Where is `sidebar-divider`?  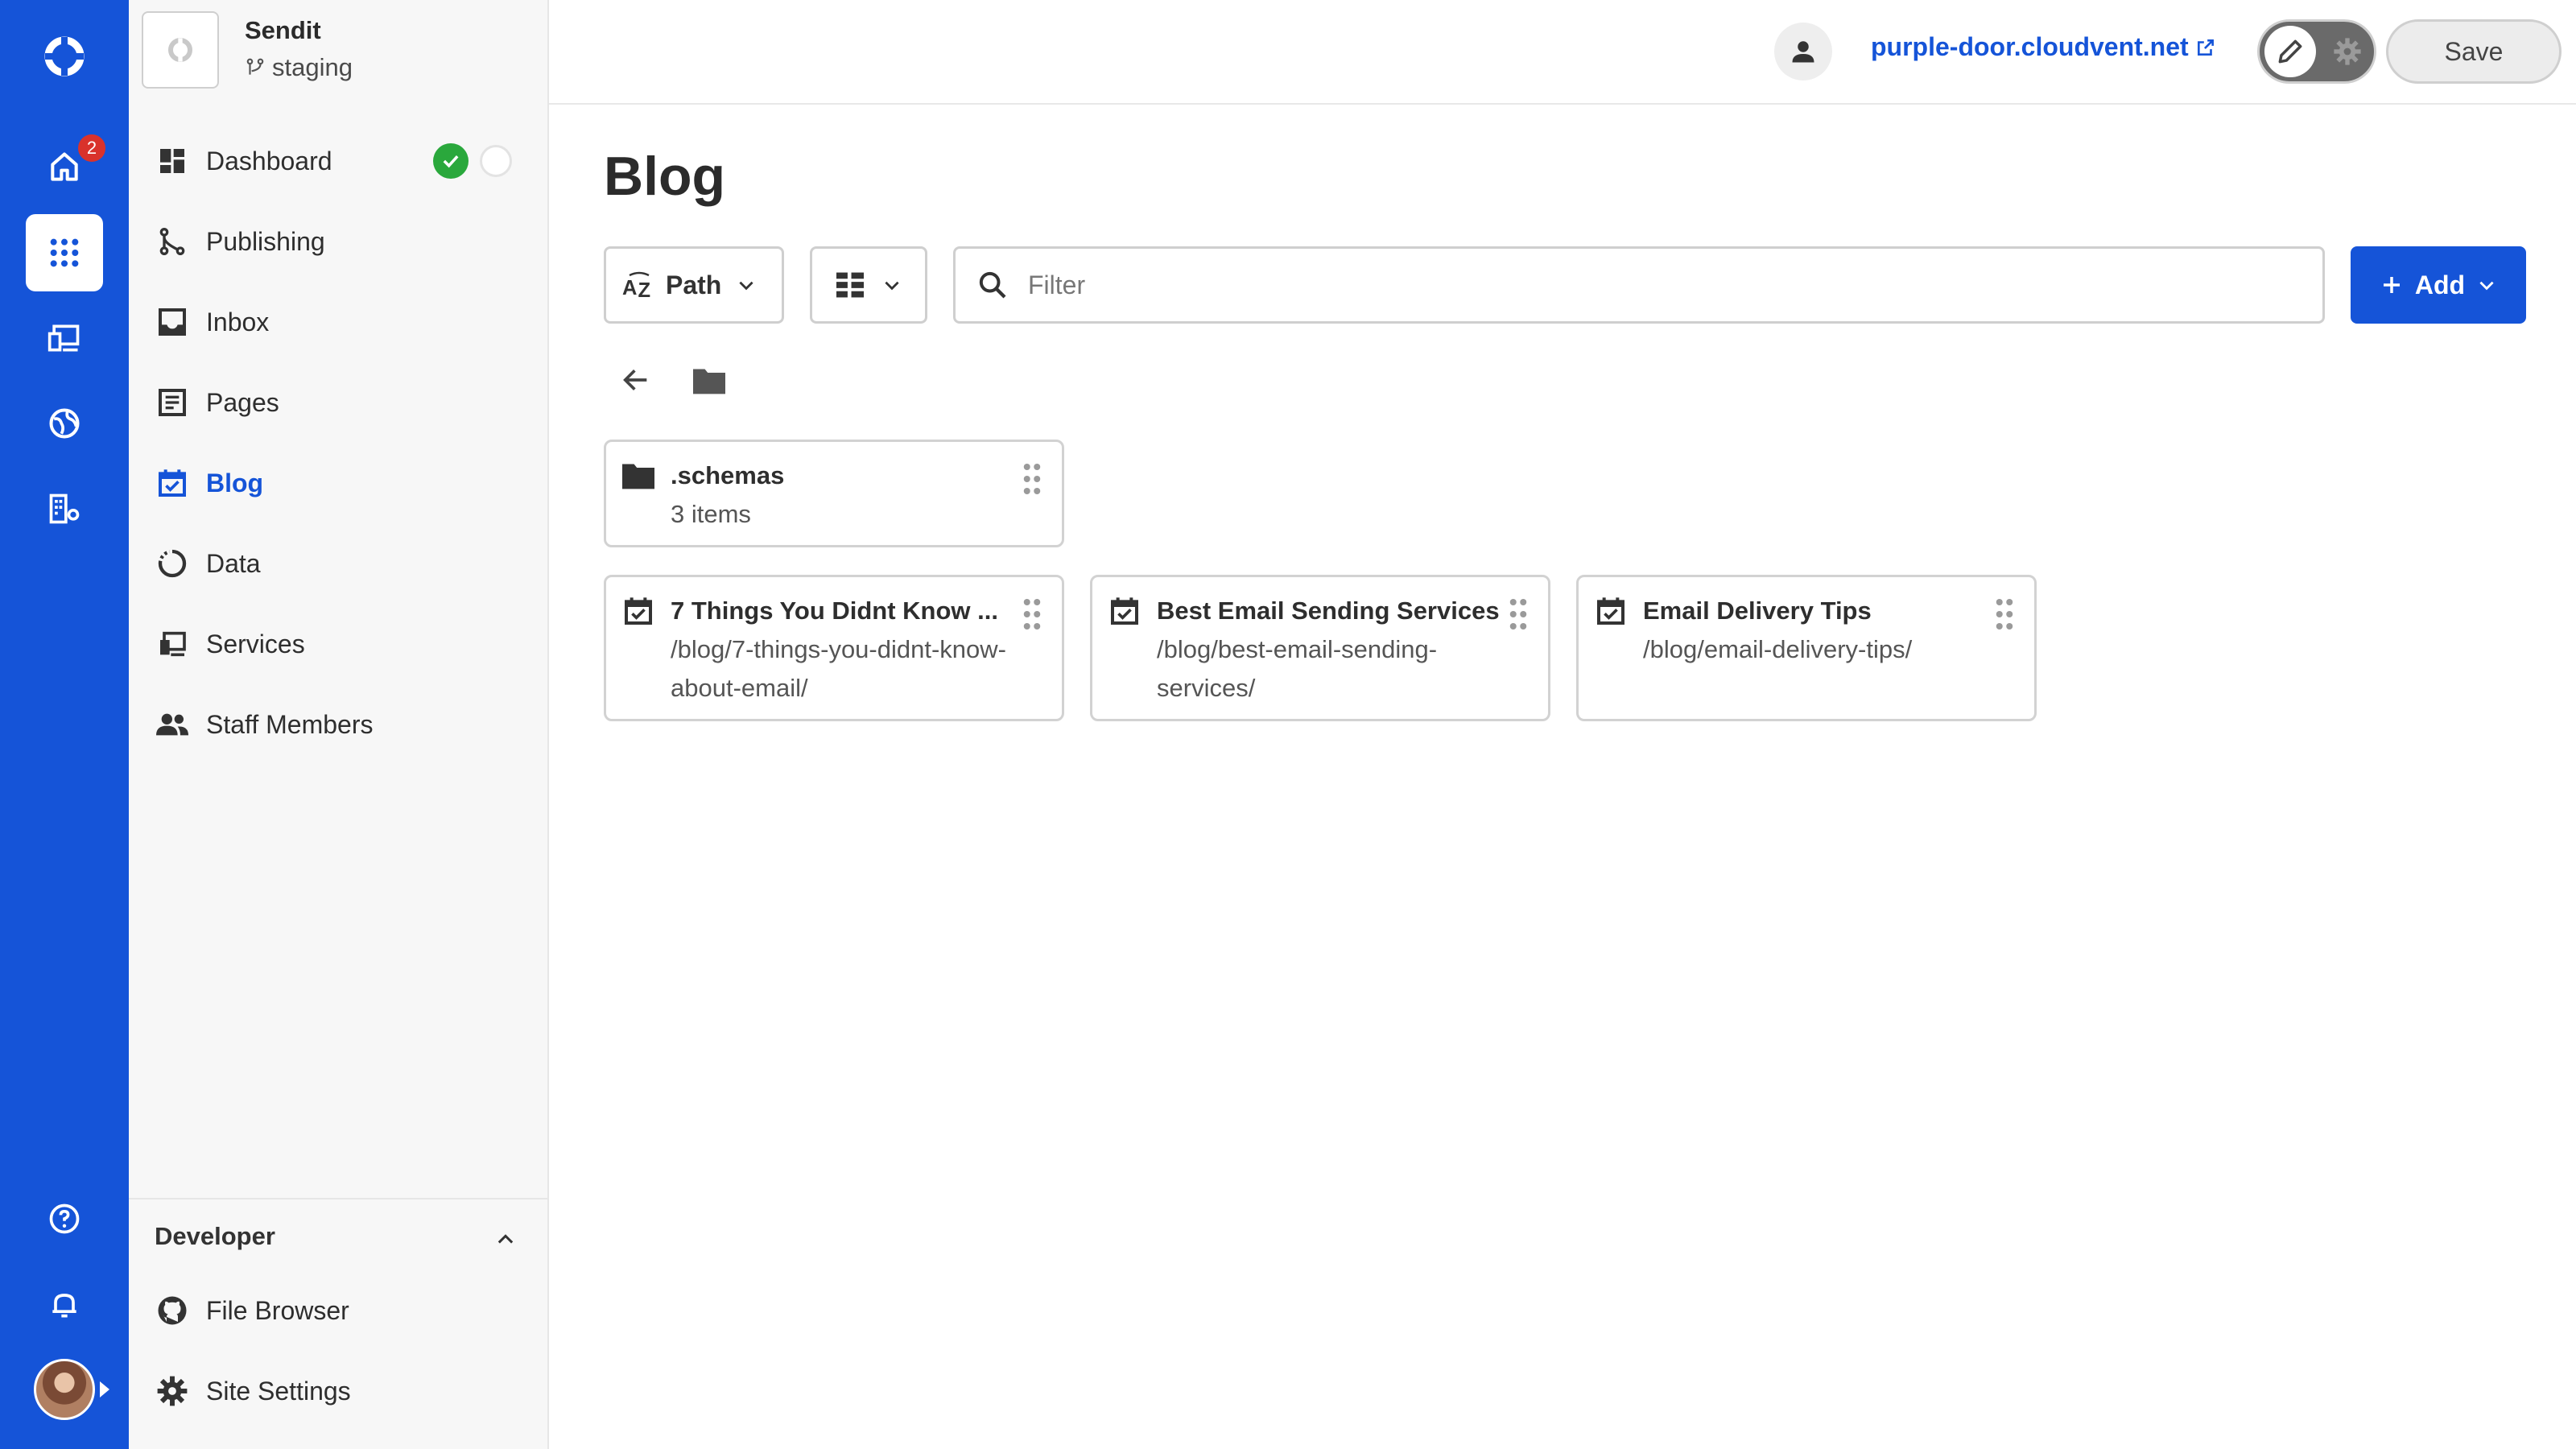
sidebar-divider is located at coordinates (338, 1198).